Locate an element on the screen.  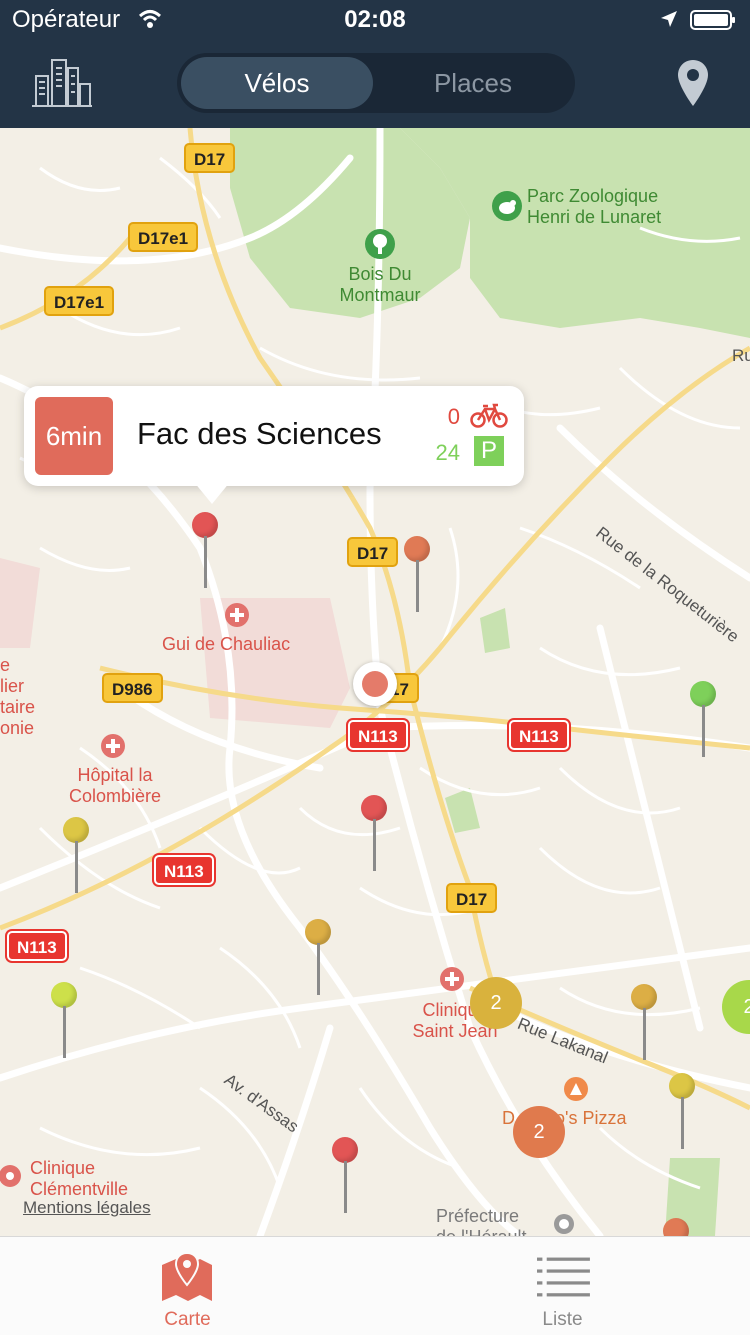
city-icon is located at coordinates (62, 82).